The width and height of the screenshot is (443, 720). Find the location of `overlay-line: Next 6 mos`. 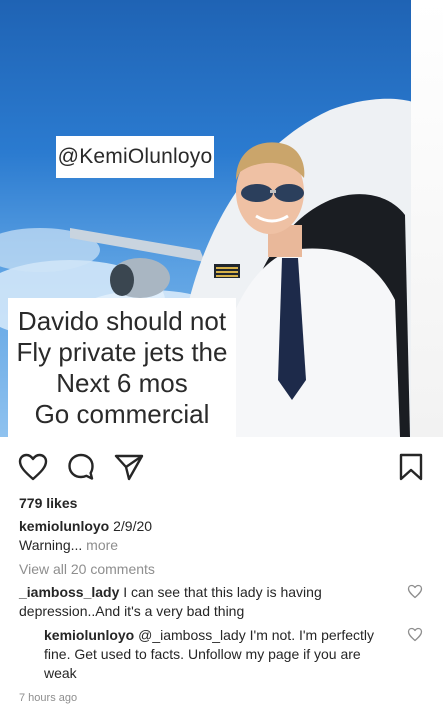

overlay-line: Next 6 mos is located at coordinates (122, 382).